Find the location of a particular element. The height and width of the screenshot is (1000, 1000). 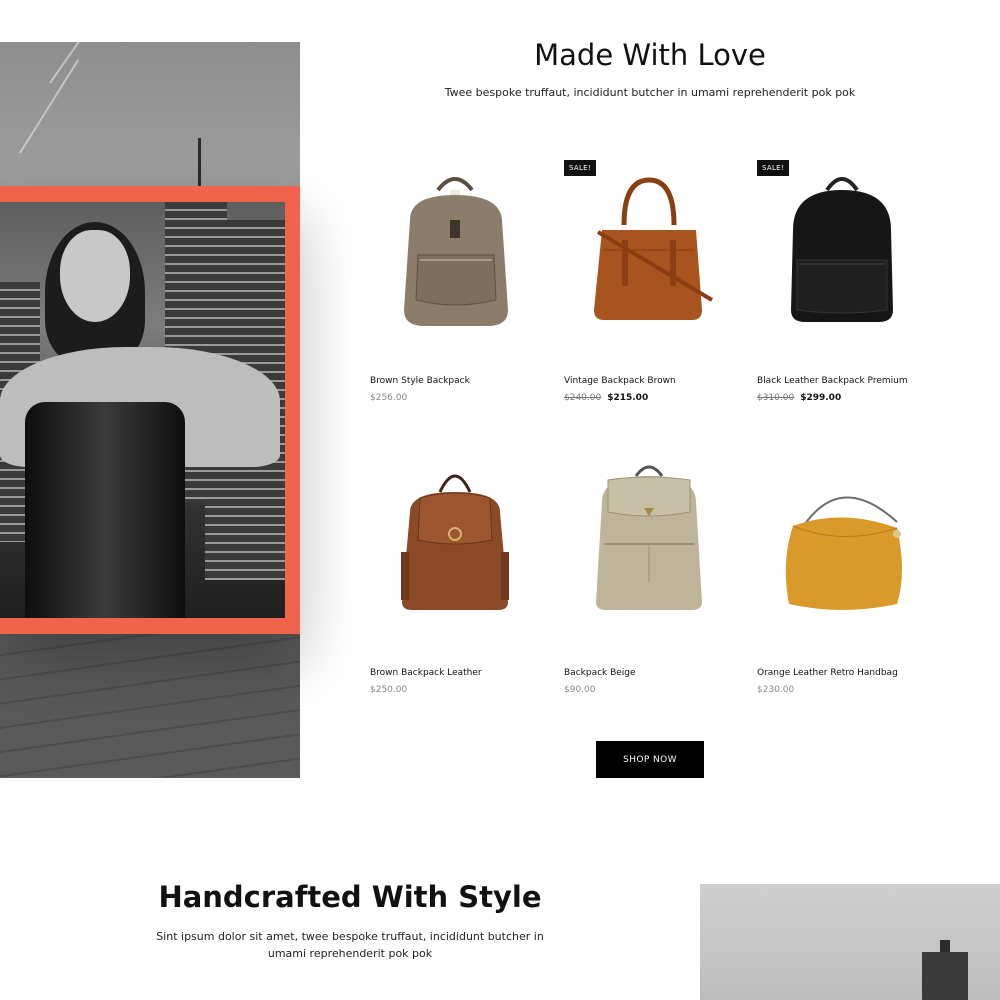

price-original: $310.00 is located at coordinates (776, 398).